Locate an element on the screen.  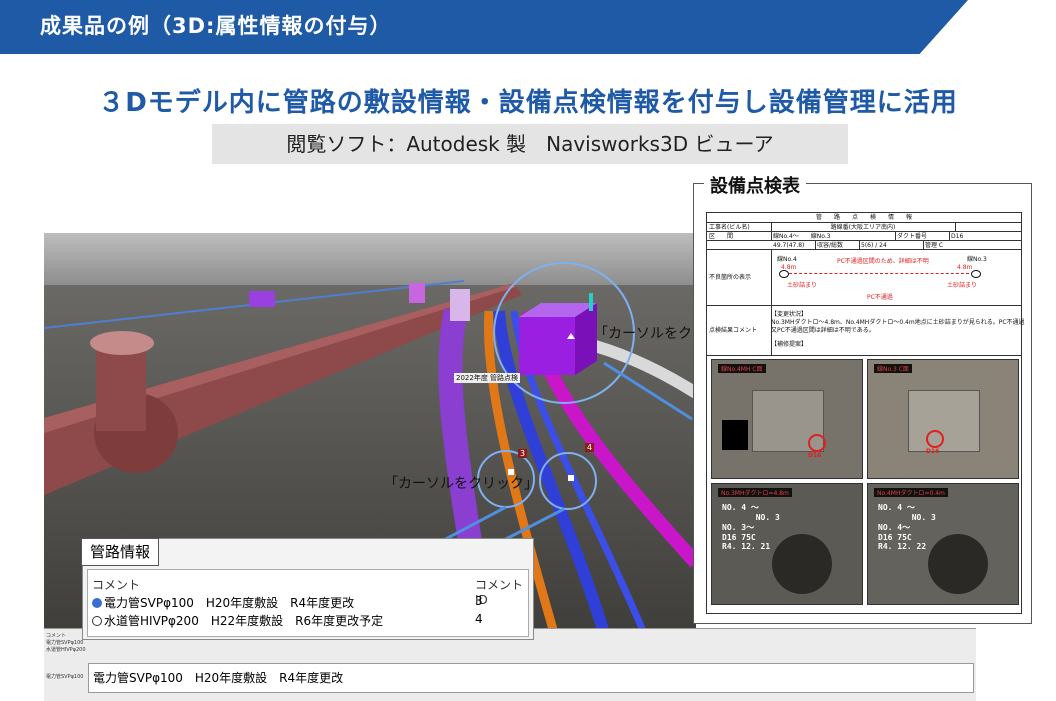
photo1-target-icon is located at coordinates (817, 443).